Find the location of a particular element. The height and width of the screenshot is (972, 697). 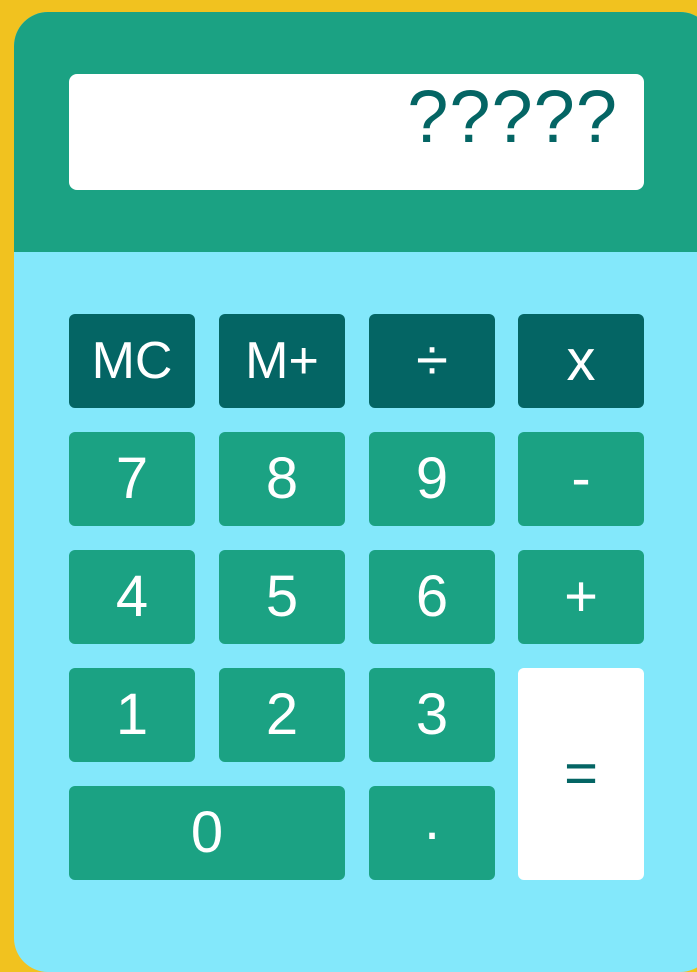

display-screen: ????? is located at coordinates (356, 132).